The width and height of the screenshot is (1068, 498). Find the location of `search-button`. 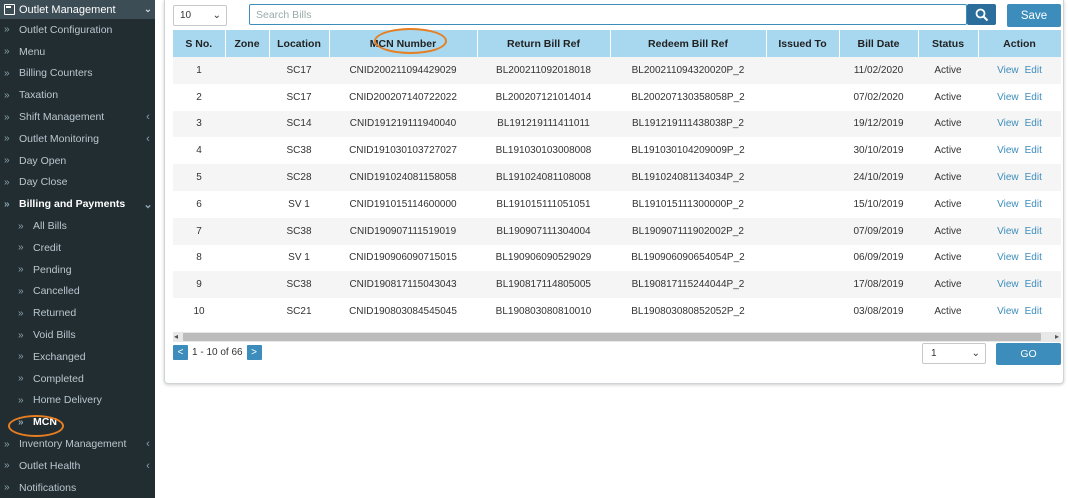

search-button is located at coordinates (981, 14).